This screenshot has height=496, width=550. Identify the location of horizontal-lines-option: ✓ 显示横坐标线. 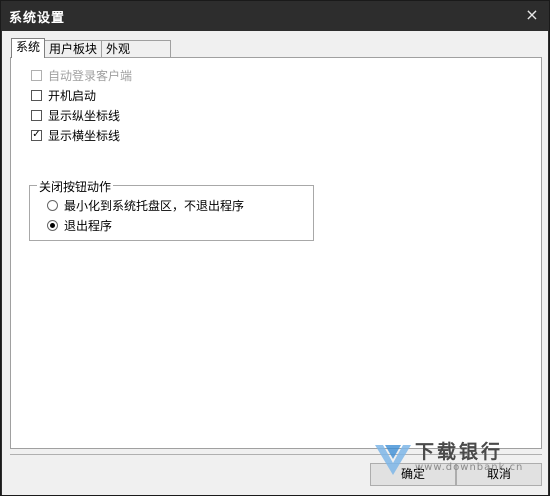
(75, 135).